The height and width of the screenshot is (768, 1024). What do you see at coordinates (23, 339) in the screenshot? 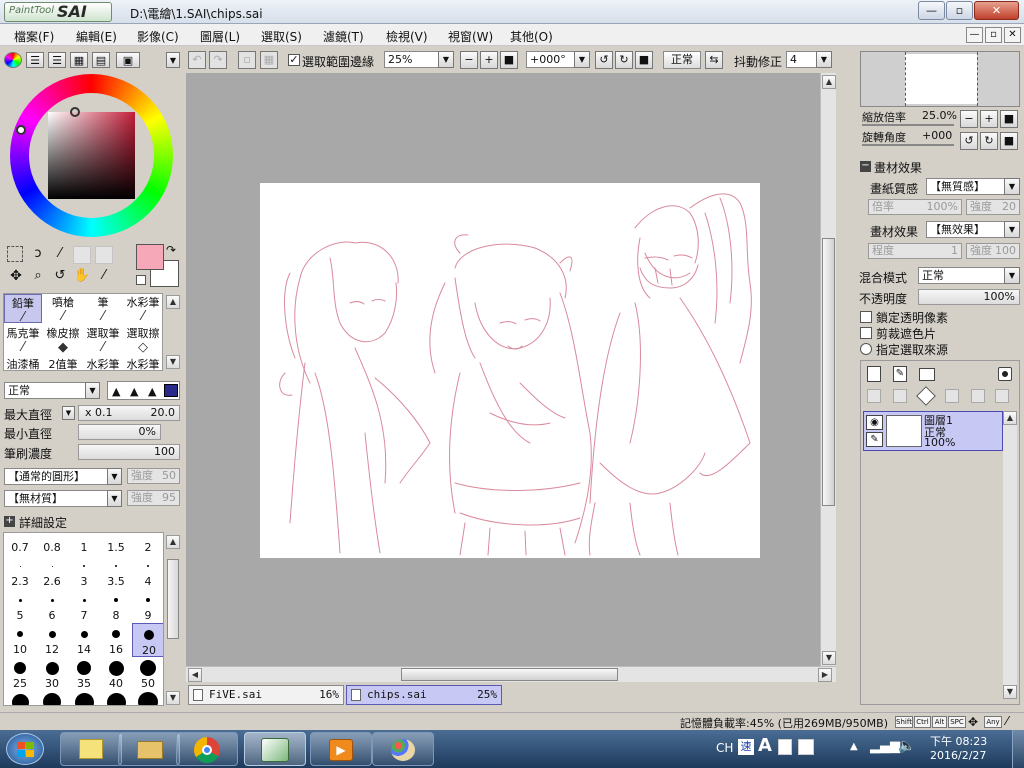
I see `tool-marker: 馬克筆 ⁄` at bounding box center [23, 339].